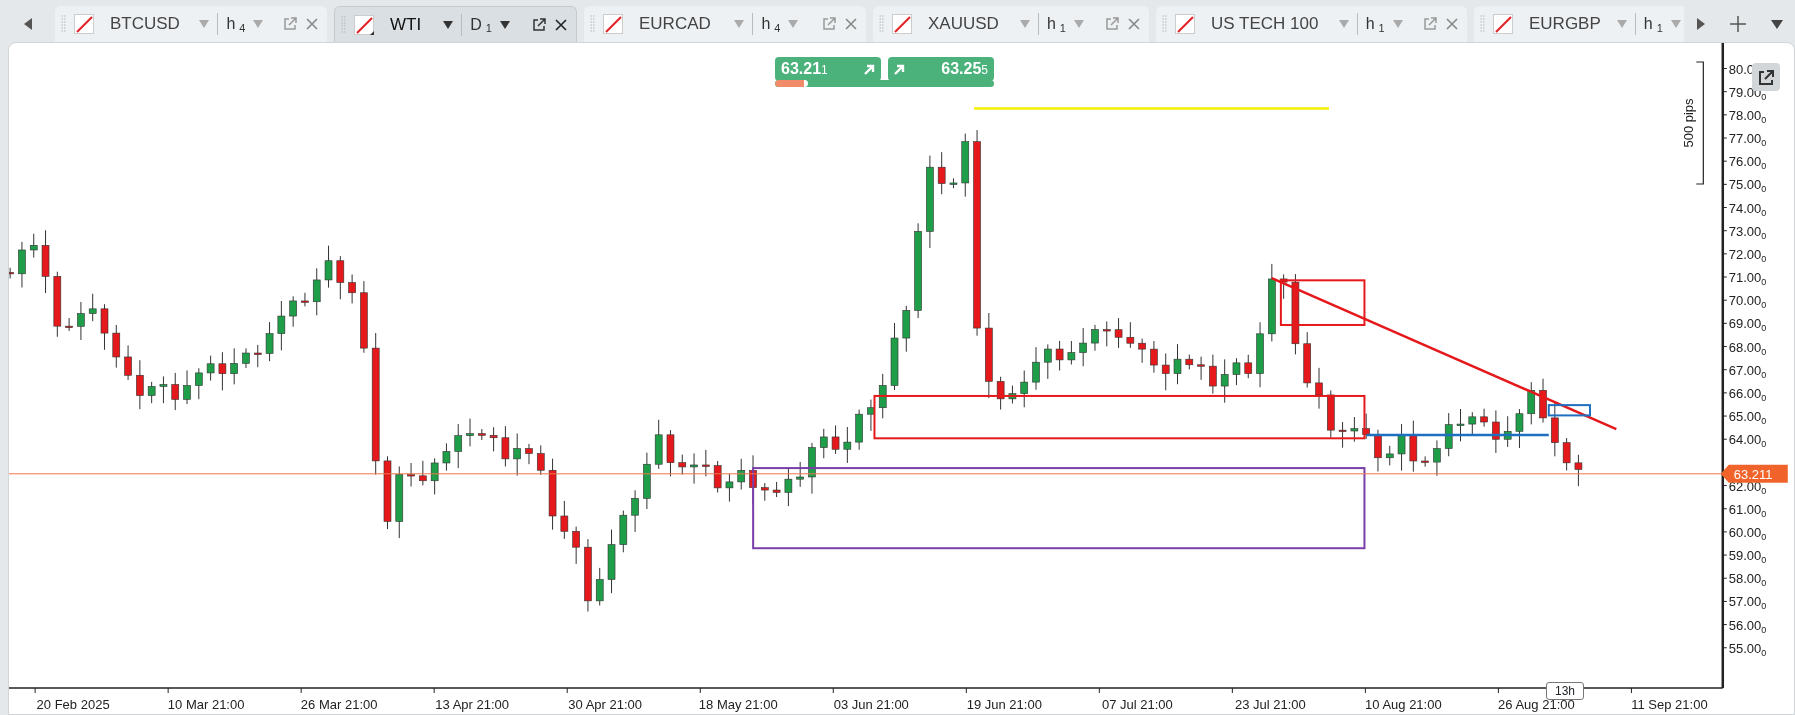 This screenshot has height=715, width=1795. Describe the element at coordinates (1444, 353) in the screenshot. I see `trend-line` at that location.